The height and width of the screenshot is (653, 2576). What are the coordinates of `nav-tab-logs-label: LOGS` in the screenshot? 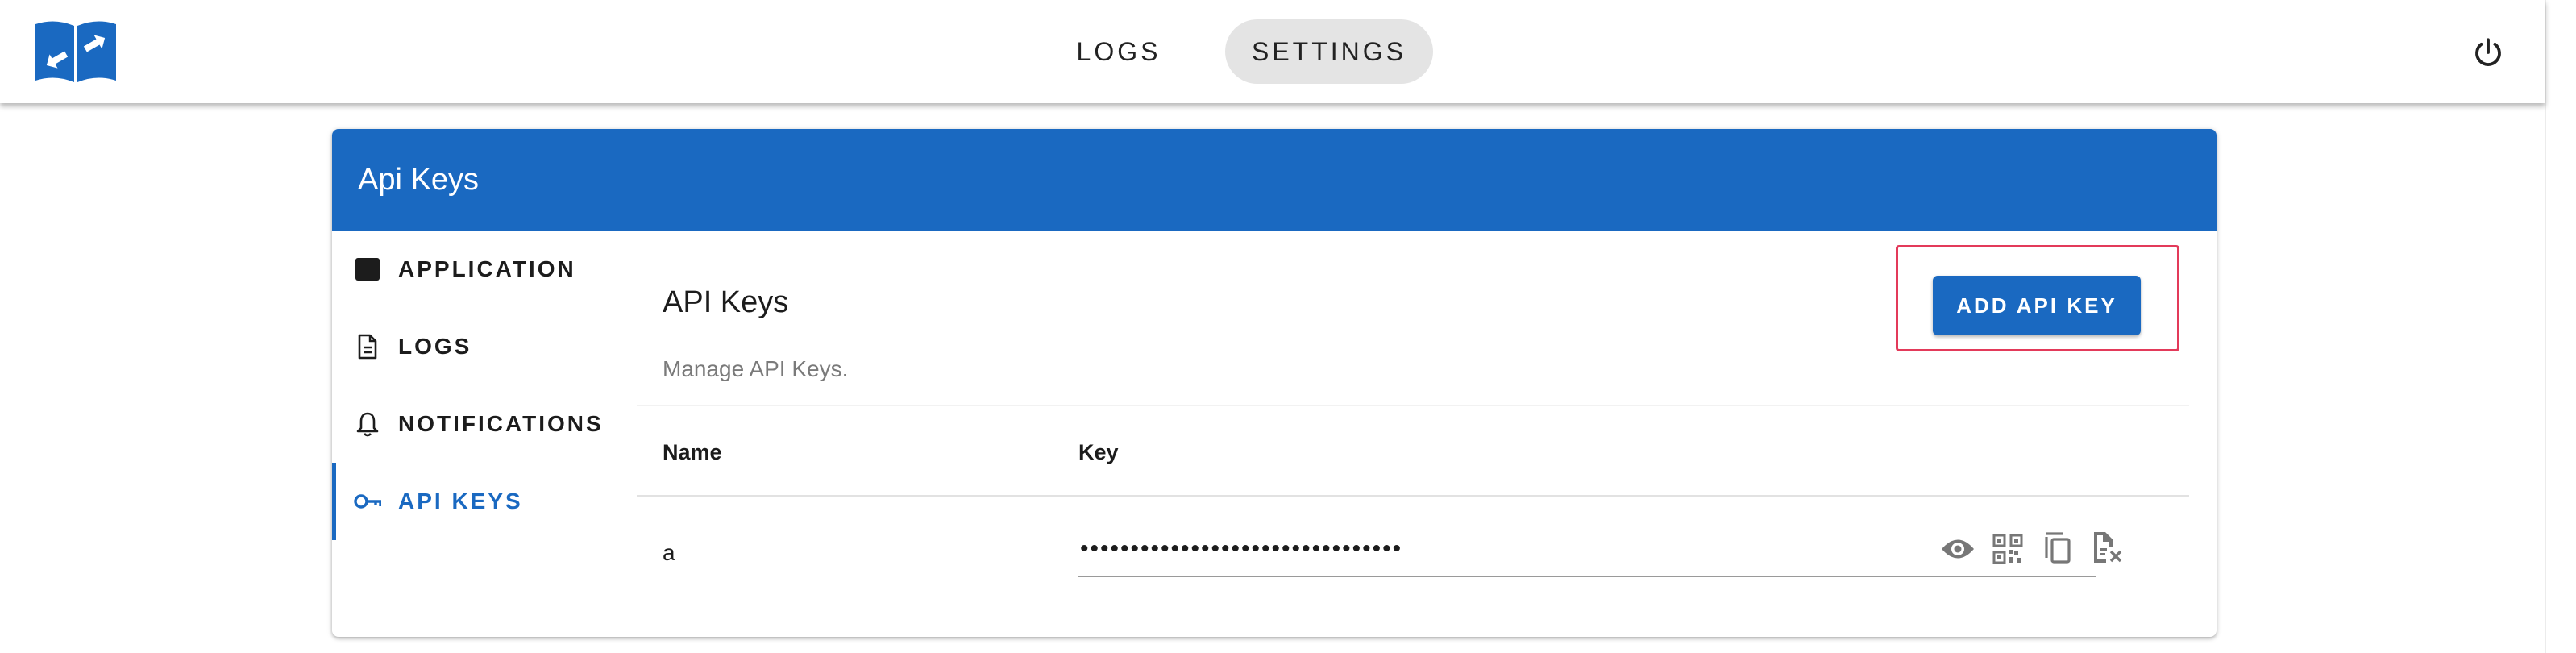 It's located at (1118, 51).